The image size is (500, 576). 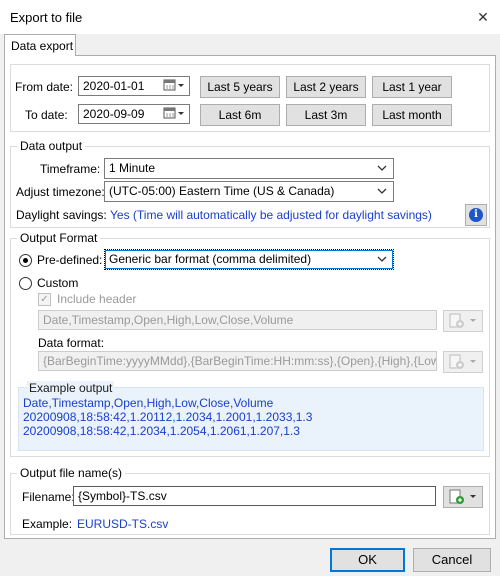 What do you see at coordinates (412, 87) in the screenshot?
I see `last-1-year-button: Last 1 year` at bounding box center [412, 87].